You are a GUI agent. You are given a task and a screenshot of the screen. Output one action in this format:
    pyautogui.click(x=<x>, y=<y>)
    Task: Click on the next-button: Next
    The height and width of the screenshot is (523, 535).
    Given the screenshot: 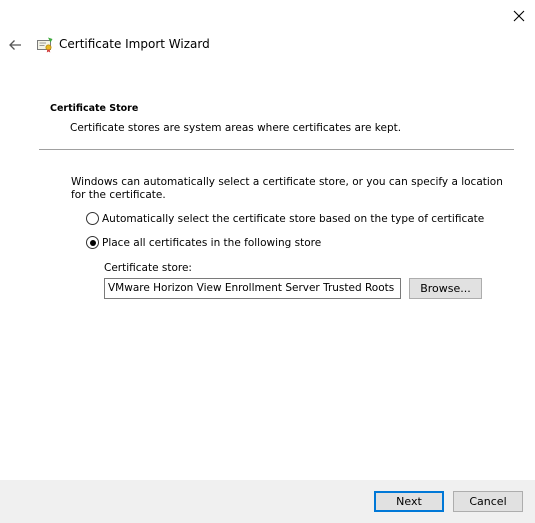 What is the action you would take?
    pyautogui.click(x=409, y=501)
    